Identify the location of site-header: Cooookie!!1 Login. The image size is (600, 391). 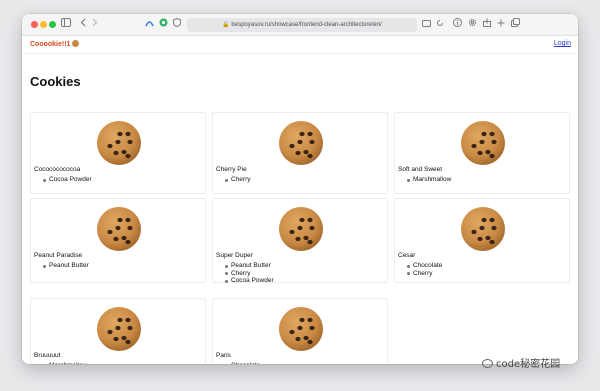
(300, 45).